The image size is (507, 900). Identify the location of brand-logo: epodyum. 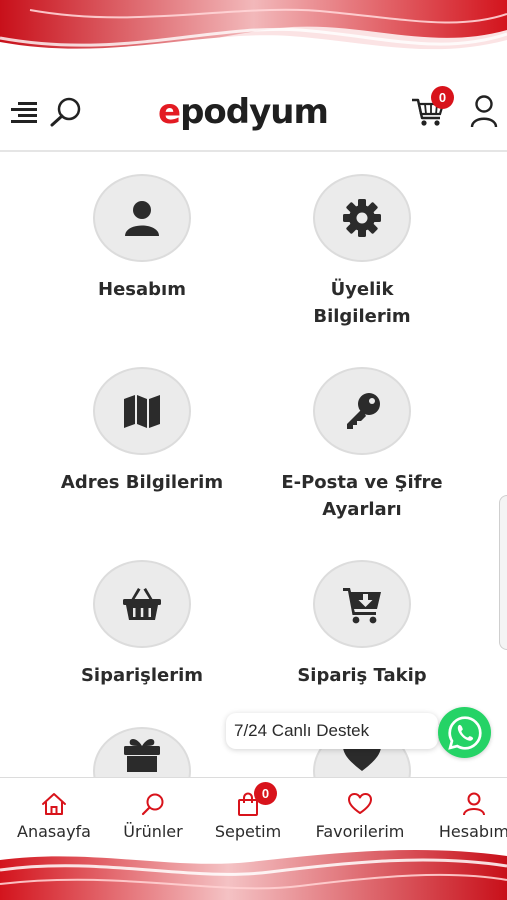
(243, 112).